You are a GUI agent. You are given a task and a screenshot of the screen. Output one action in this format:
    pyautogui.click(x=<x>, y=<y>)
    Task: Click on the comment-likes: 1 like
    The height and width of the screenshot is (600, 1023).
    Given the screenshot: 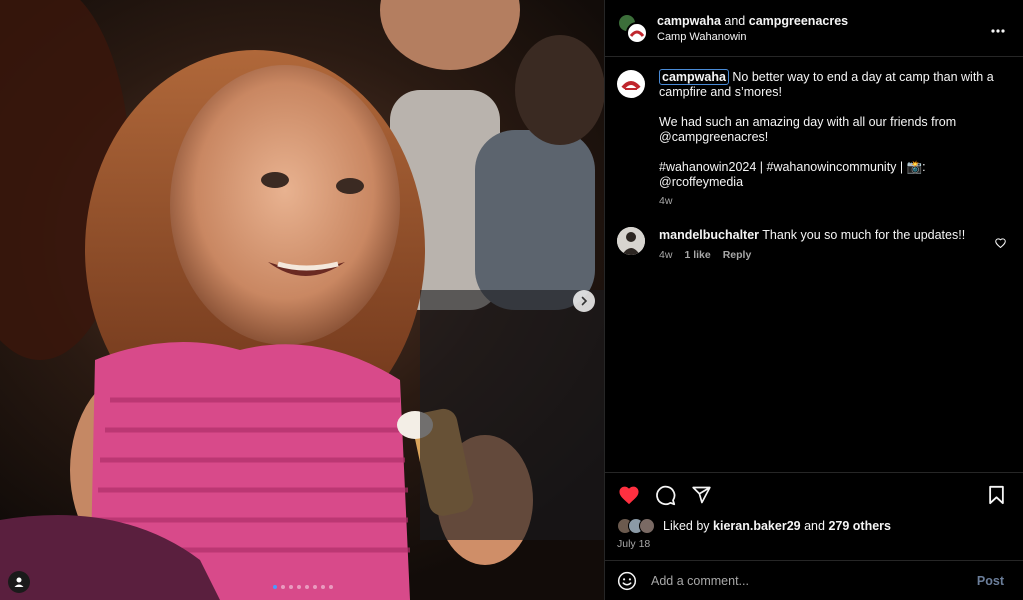 What is the action you would take?
    pyautogui.click(x=697, y=255)
    